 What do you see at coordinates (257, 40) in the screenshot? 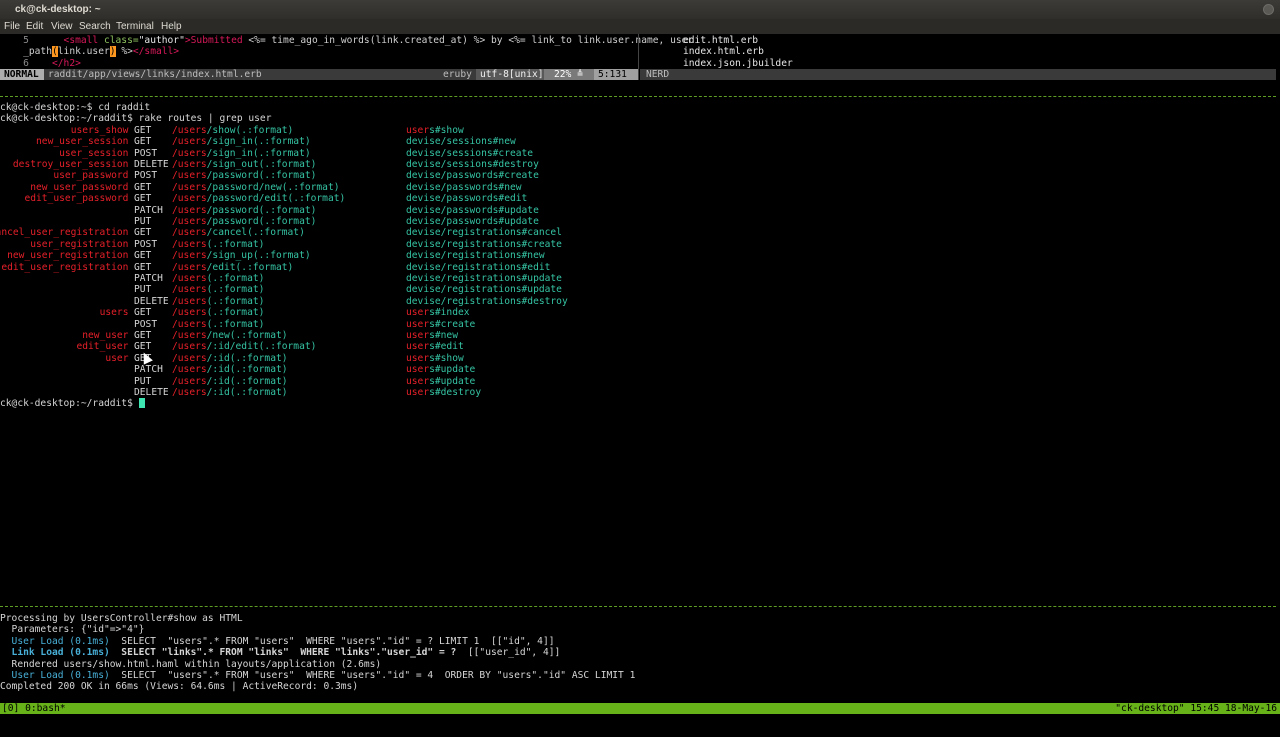
I see `erb-open: <%=` at bounding box center [257, 40].